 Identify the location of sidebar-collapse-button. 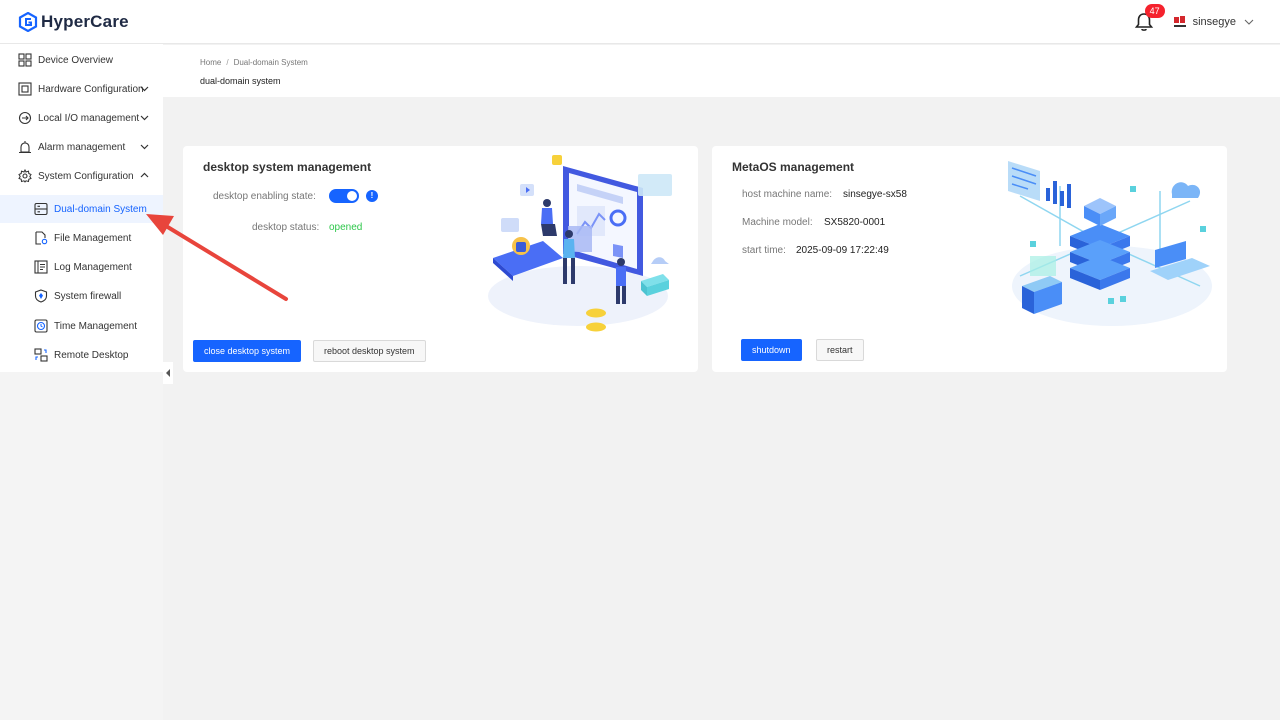
(168, 373).